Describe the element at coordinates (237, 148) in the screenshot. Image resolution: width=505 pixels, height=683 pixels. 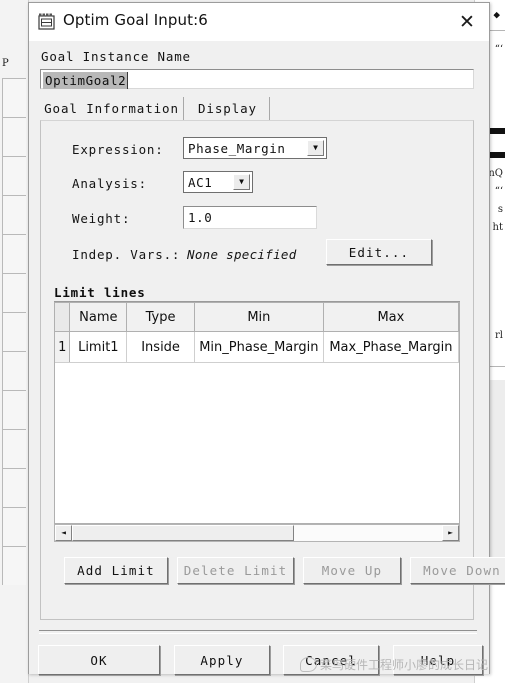
I see `expression-value: Phase_Margin` at that location.